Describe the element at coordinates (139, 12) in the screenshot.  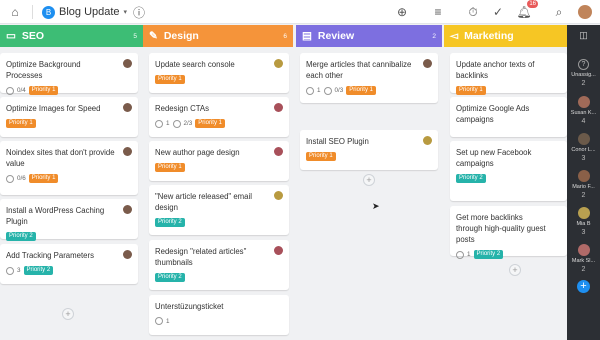
I see `info-icon: ⓘ` at that location.